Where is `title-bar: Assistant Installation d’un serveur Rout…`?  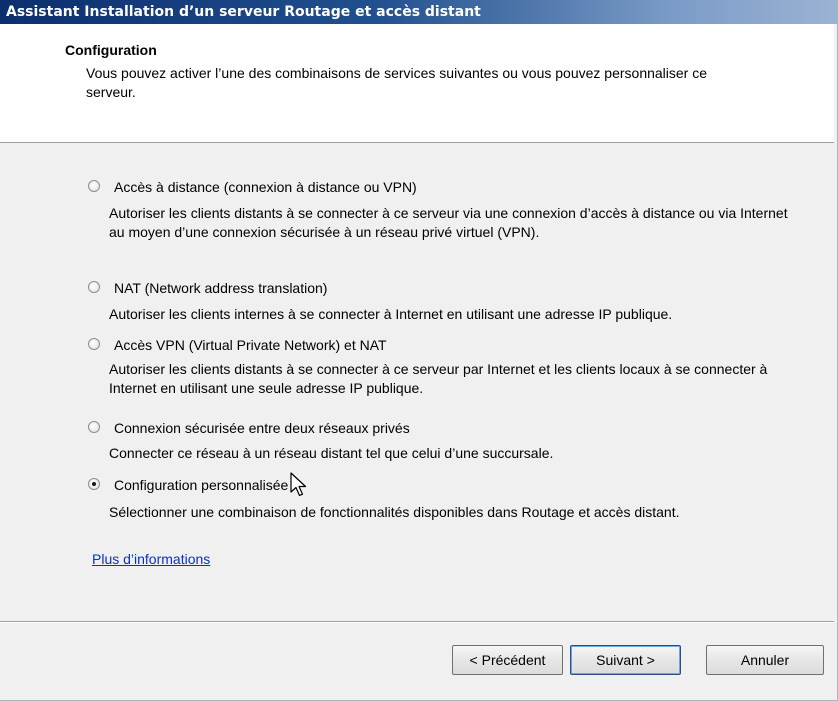 title-bar: Assistant Installation d’un serveur Rout… is located at coordinates (419, 12).